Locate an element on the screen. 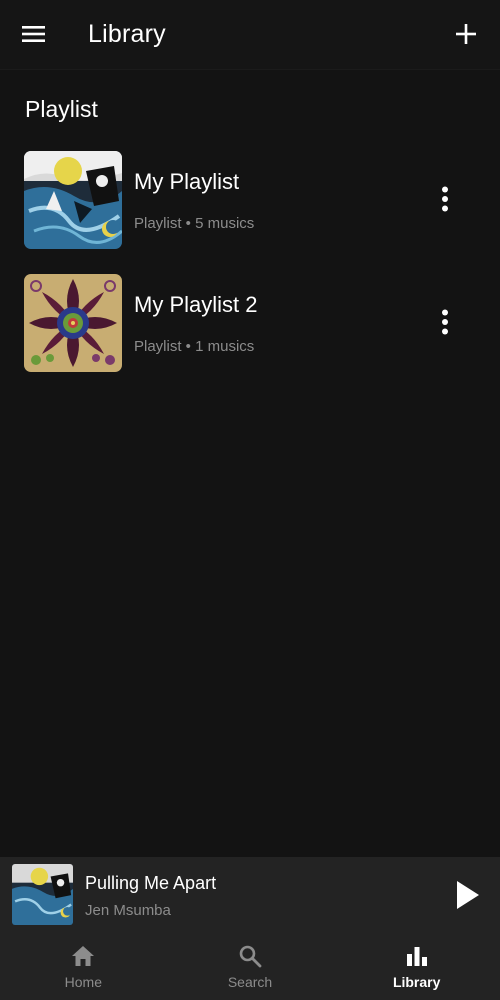  play-icon is located at coordinates (468, 895).